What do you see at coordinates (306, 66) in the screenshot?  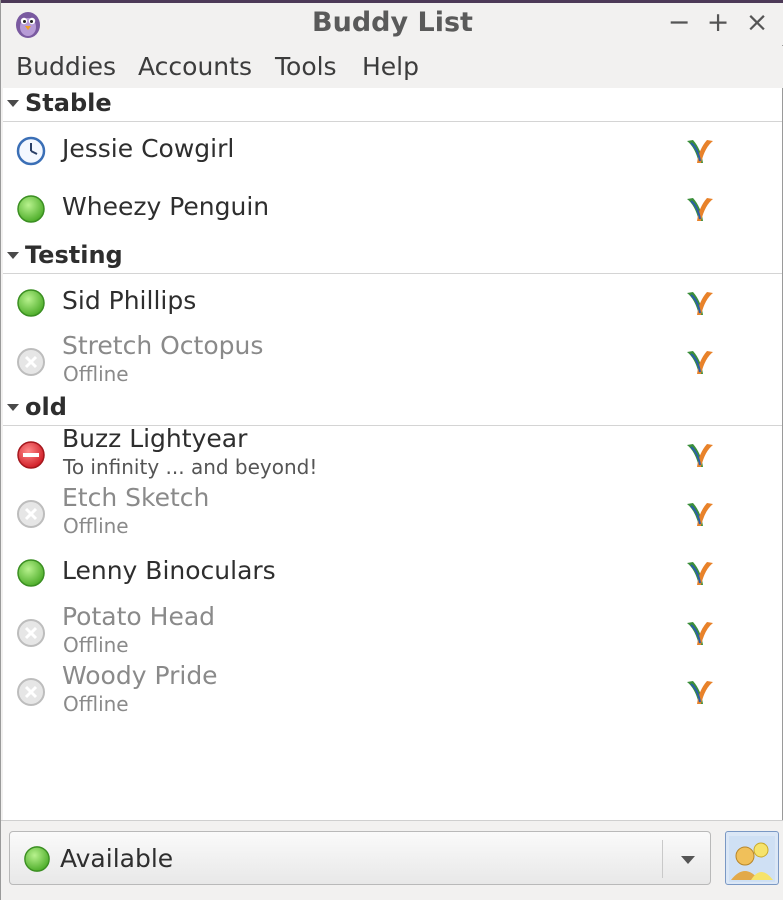 I see `menu-tools: Tools` at bounding box center [306, 66].